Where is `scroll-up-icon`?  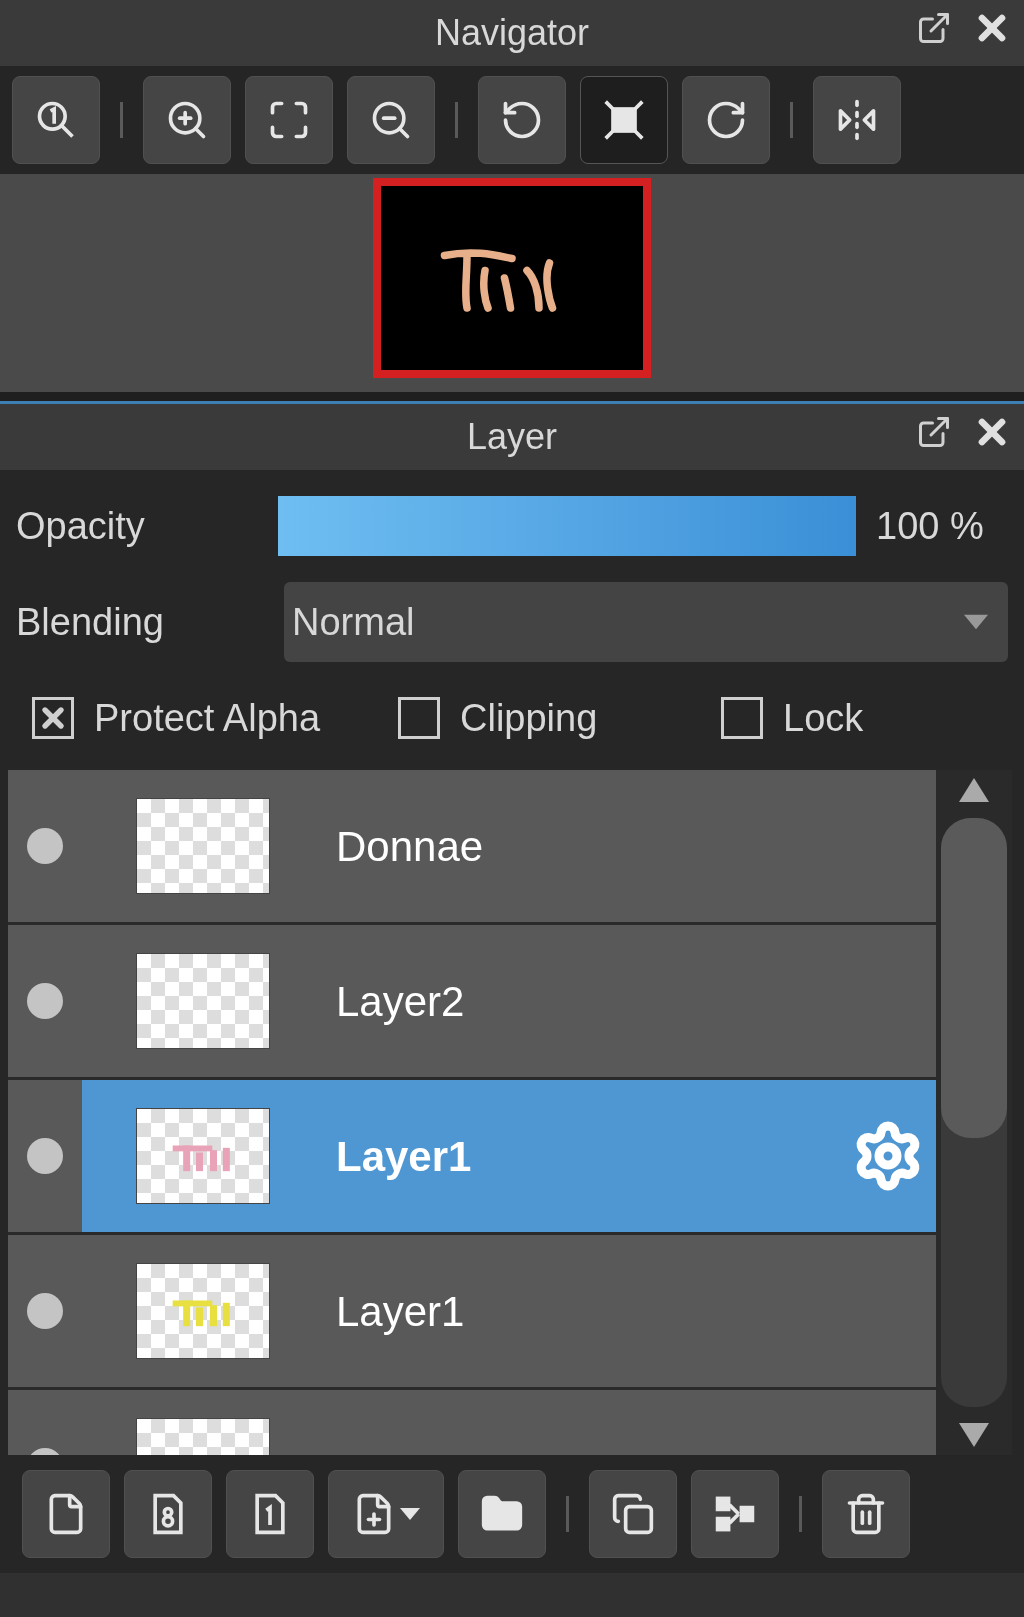 scroll-up-icon is located at coordinates (974, 790).